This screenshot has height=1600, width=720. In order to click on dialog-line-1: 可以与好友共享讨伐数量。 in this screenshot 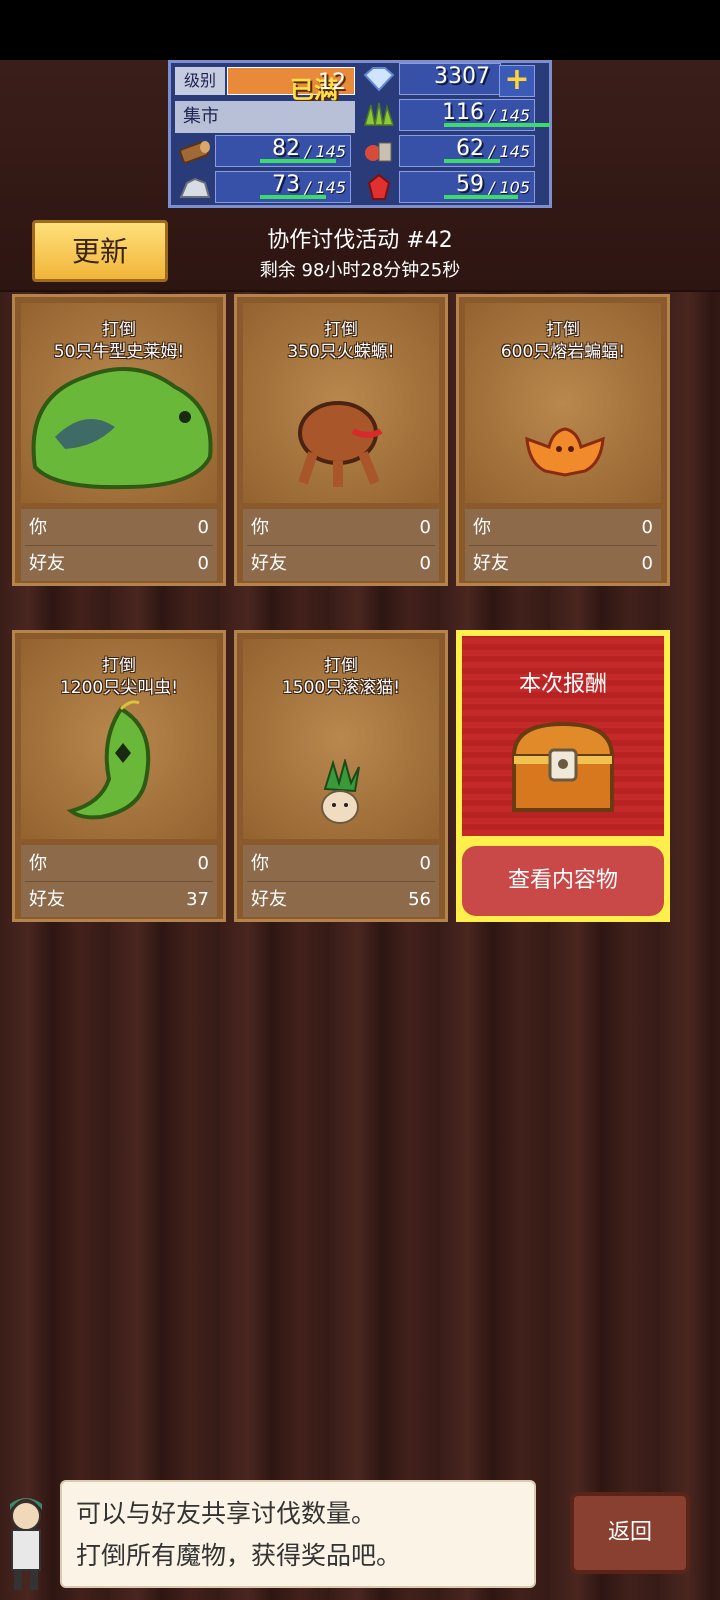, I will do `click(226, 1513)`.